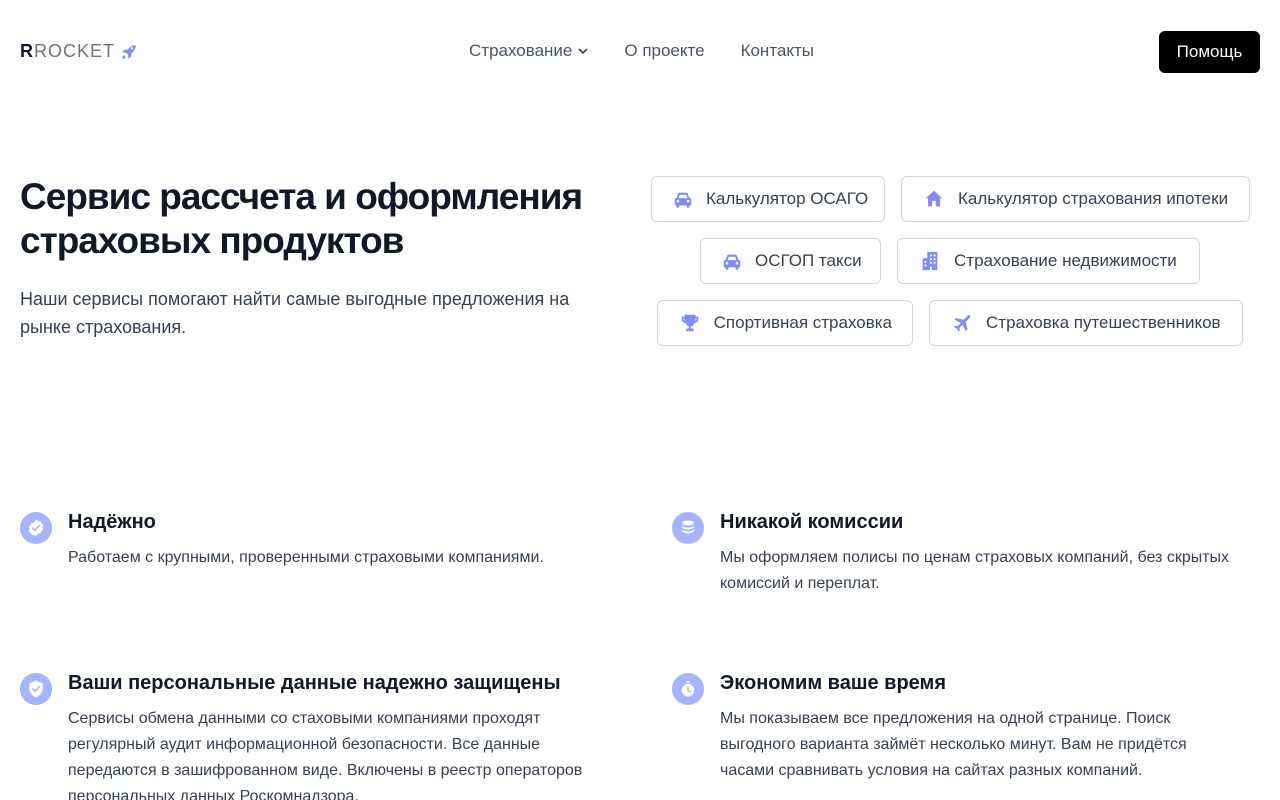  I want to click on product-label: Калькулятор страхования ипотеки, so click(1093, 198).